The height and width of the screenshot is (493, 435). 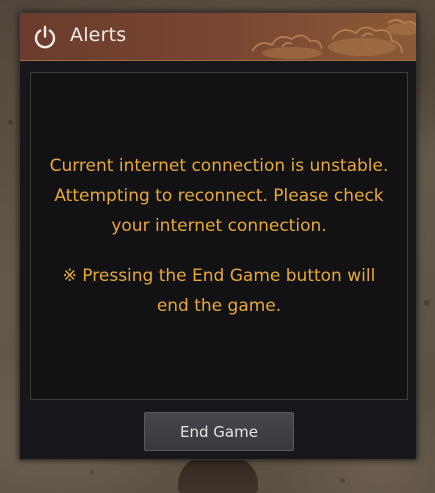 What do you see at coordinates (219, 431) in the screenshot?
I see `end-game-button: End Game` at bounding box center [219, 431].